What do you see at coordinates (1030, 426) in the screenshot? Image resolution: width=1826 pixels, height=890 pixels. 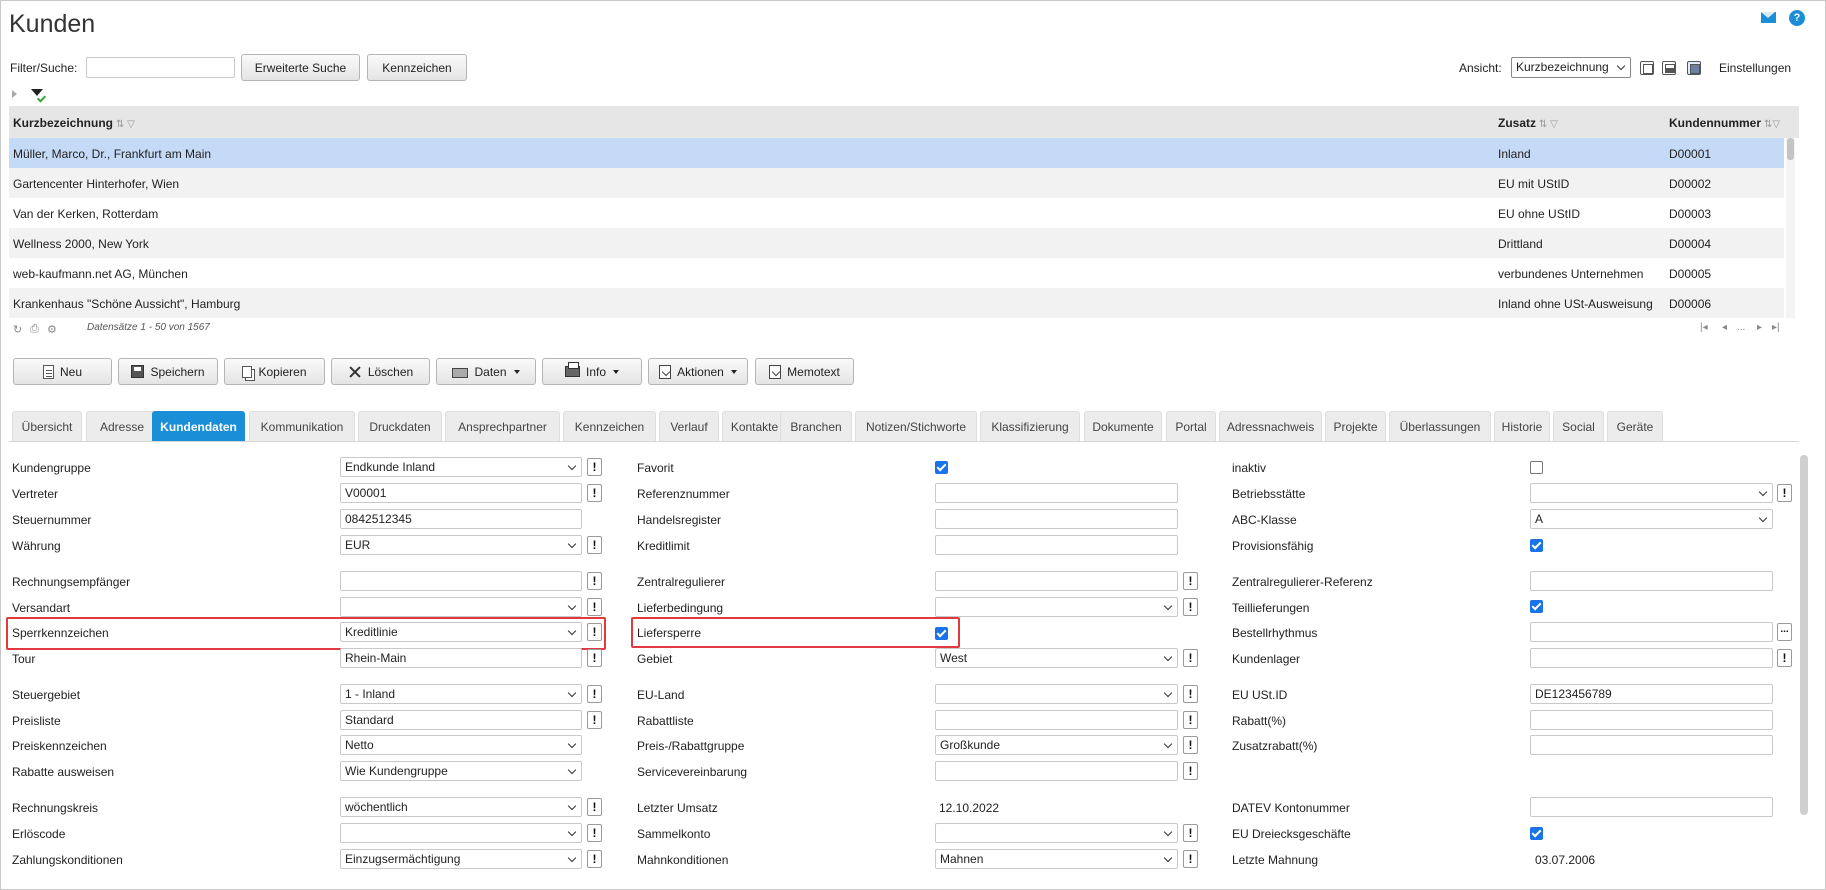 I see `tab-klassifizierung: Klassifizierung` at bounding box center [1030, 426].